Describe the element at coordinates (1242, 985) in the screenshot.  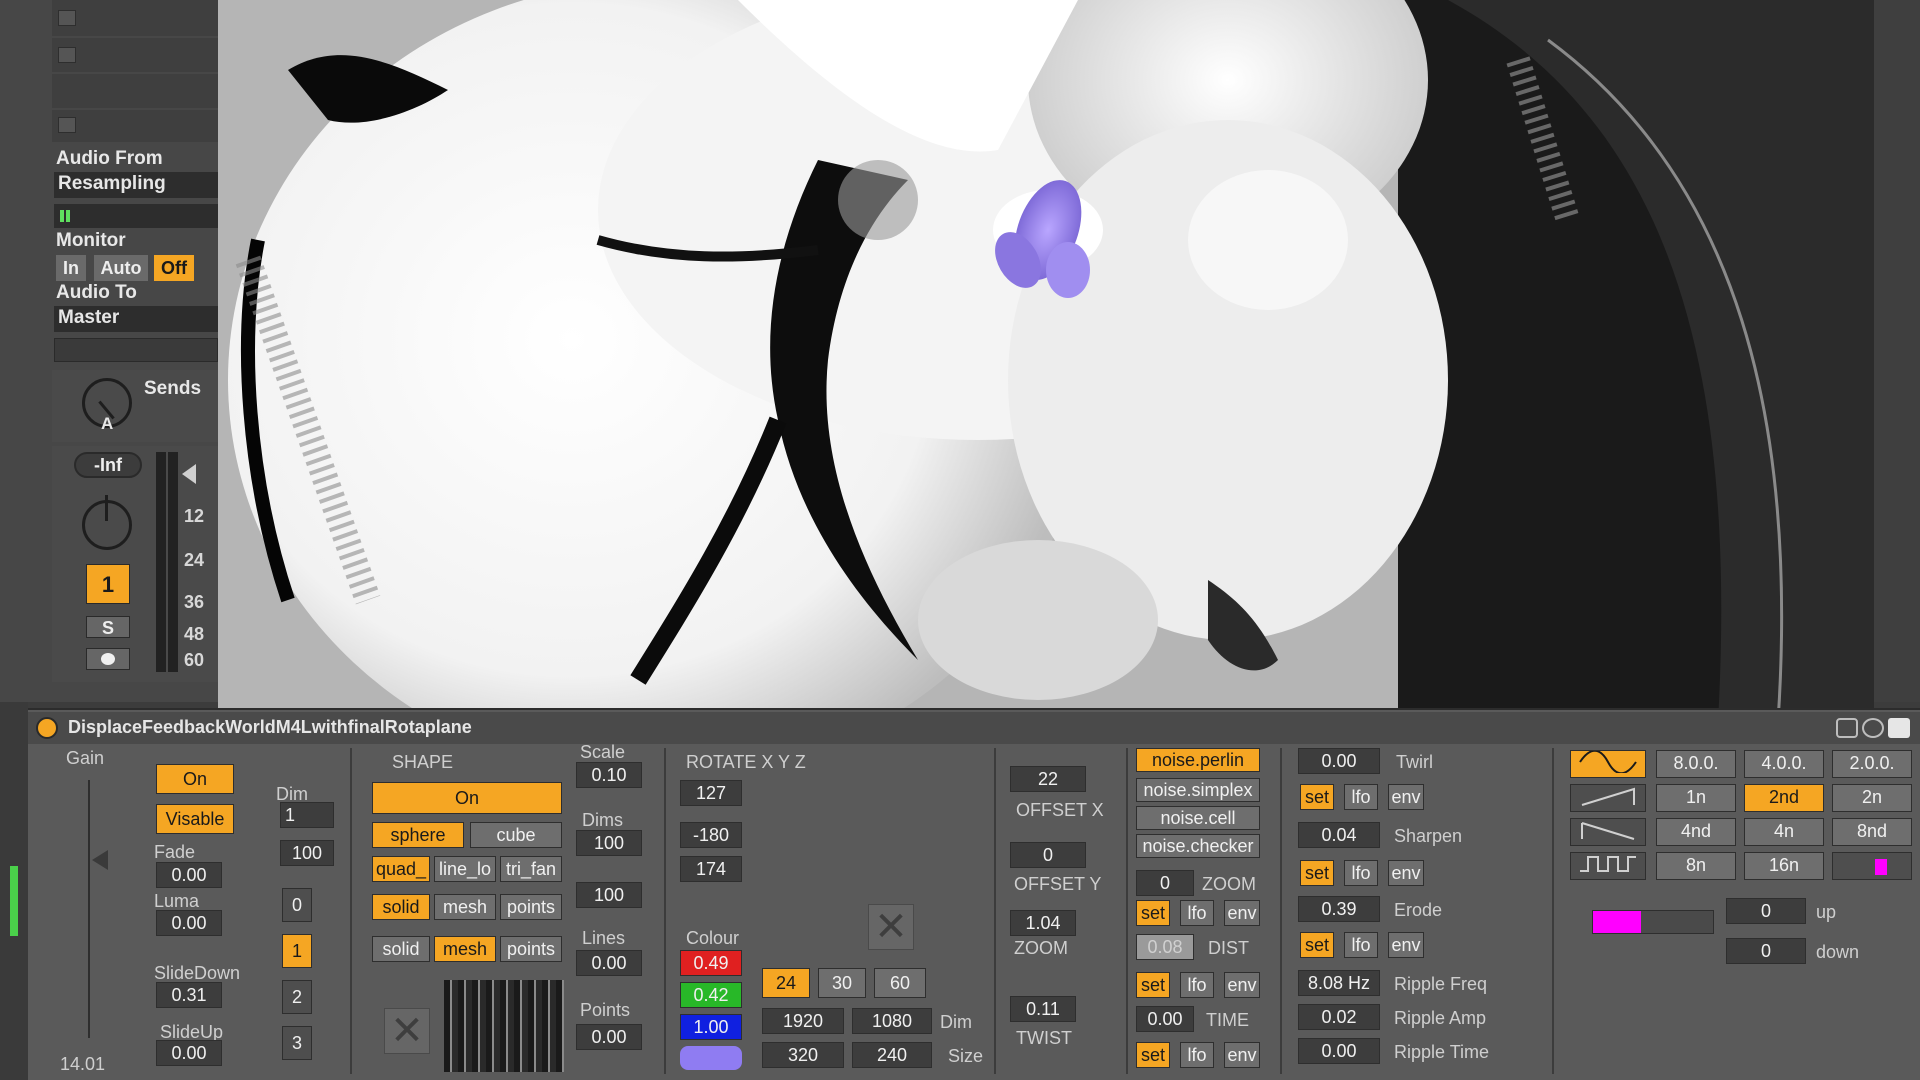
I see `dist-env-button: env` at that location.